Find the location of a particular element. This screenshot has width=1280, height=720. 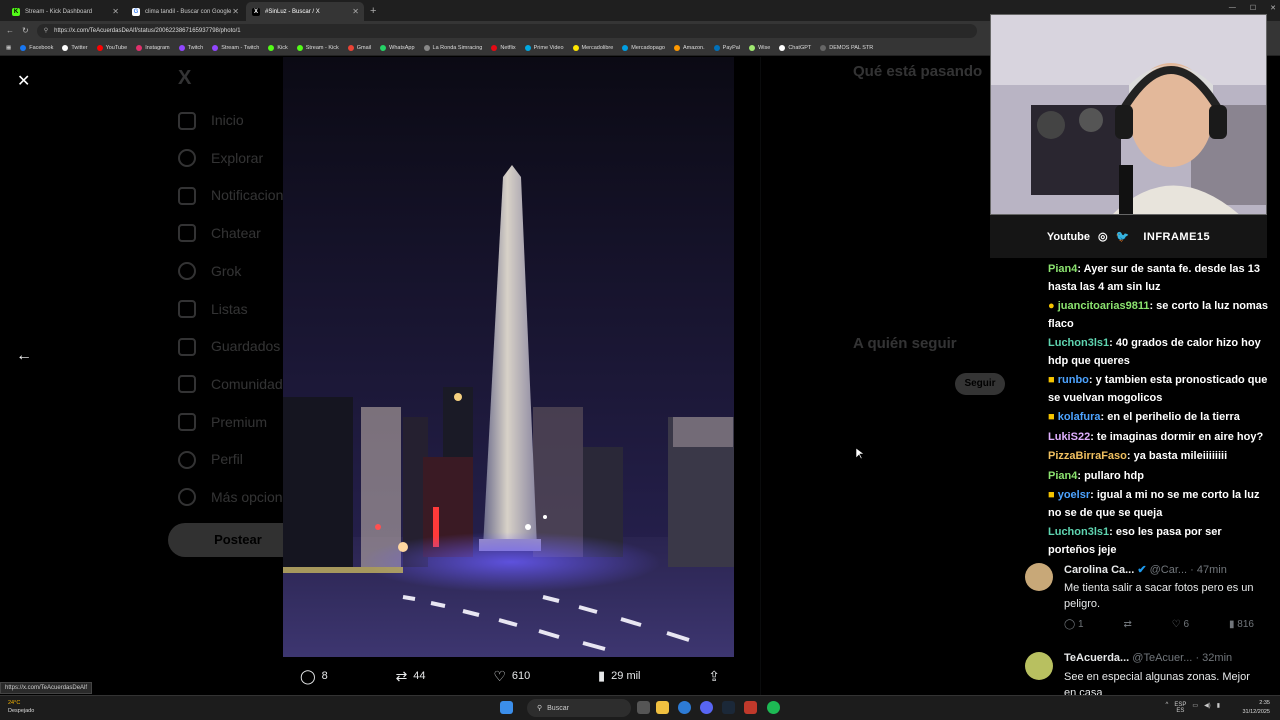

views-button: ▮ 29 mil is located at coordinates (619, 676).